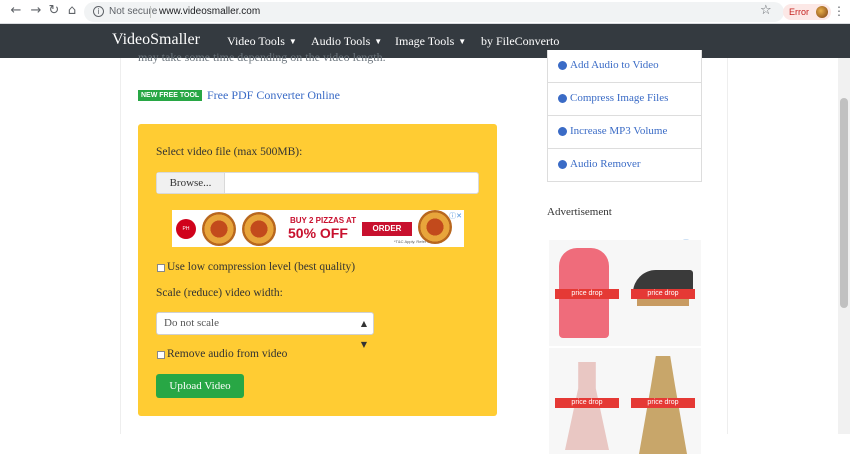 This screenshot has width=850, height=454. I want to click on nav-label: by FileConverto, so click(520, 41).